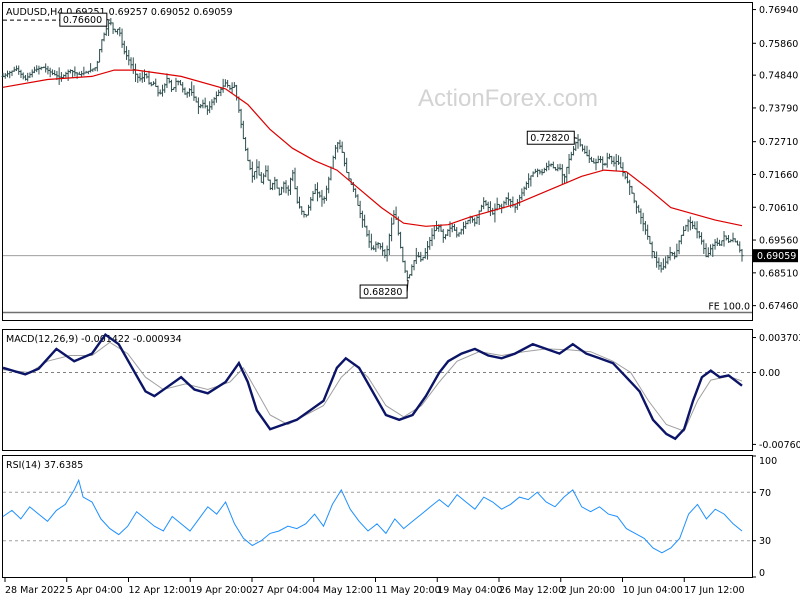 The image size is (800, 600). I want to click on price-y-tick-label: 0.72710, so click(778, 142).